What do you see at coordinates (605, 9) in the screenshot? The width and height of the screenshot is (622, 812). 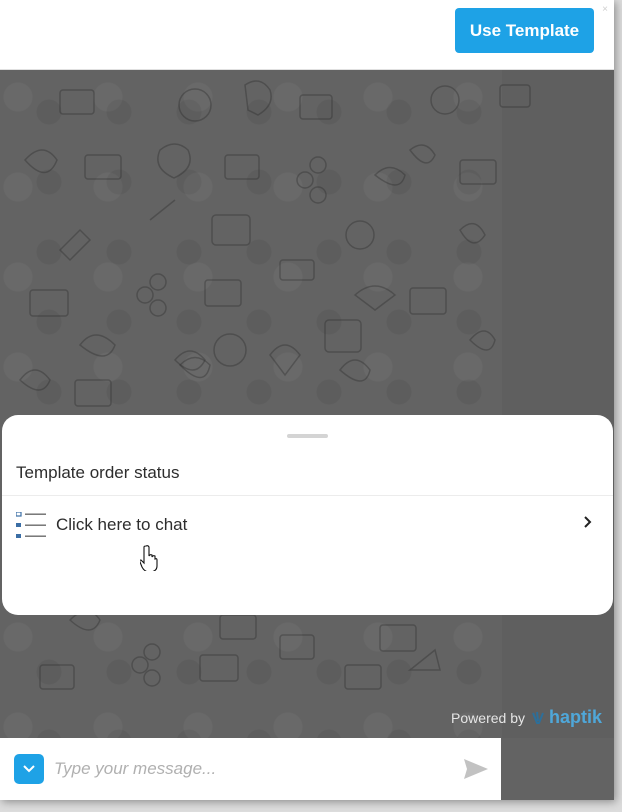 I see `close-icon: ×` at bounding box center [605, 9].